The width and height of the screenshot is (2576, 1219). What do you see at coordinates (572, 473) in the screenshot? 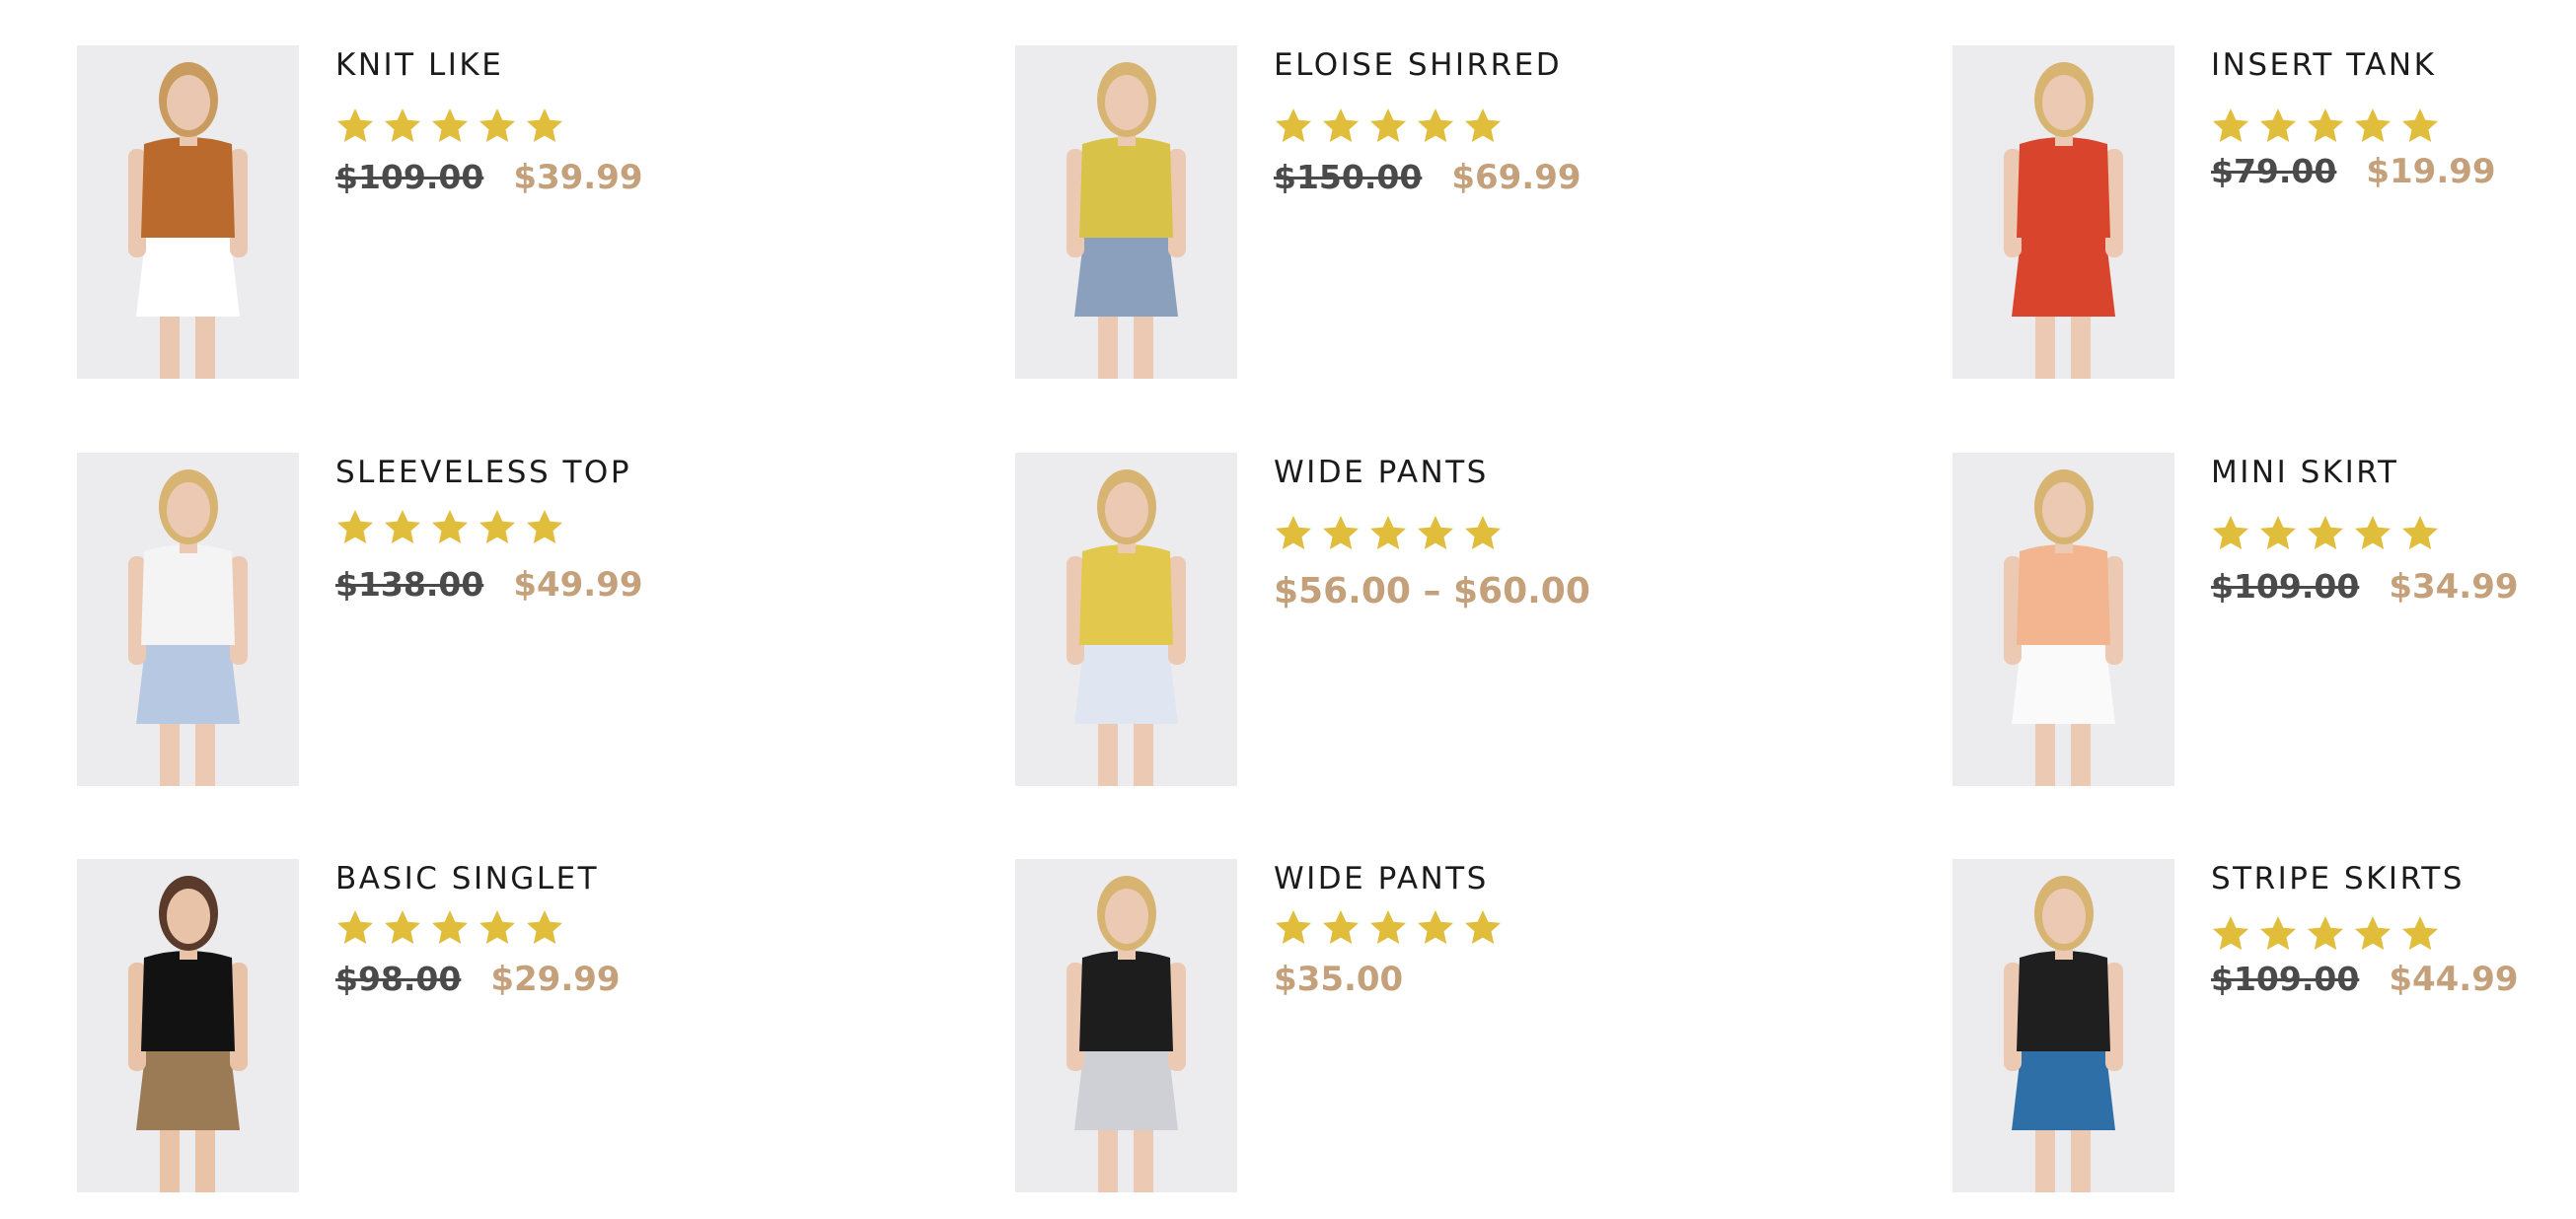
I see `product-title: SLEEVELESS TOP` at bounding box center [572, 473].